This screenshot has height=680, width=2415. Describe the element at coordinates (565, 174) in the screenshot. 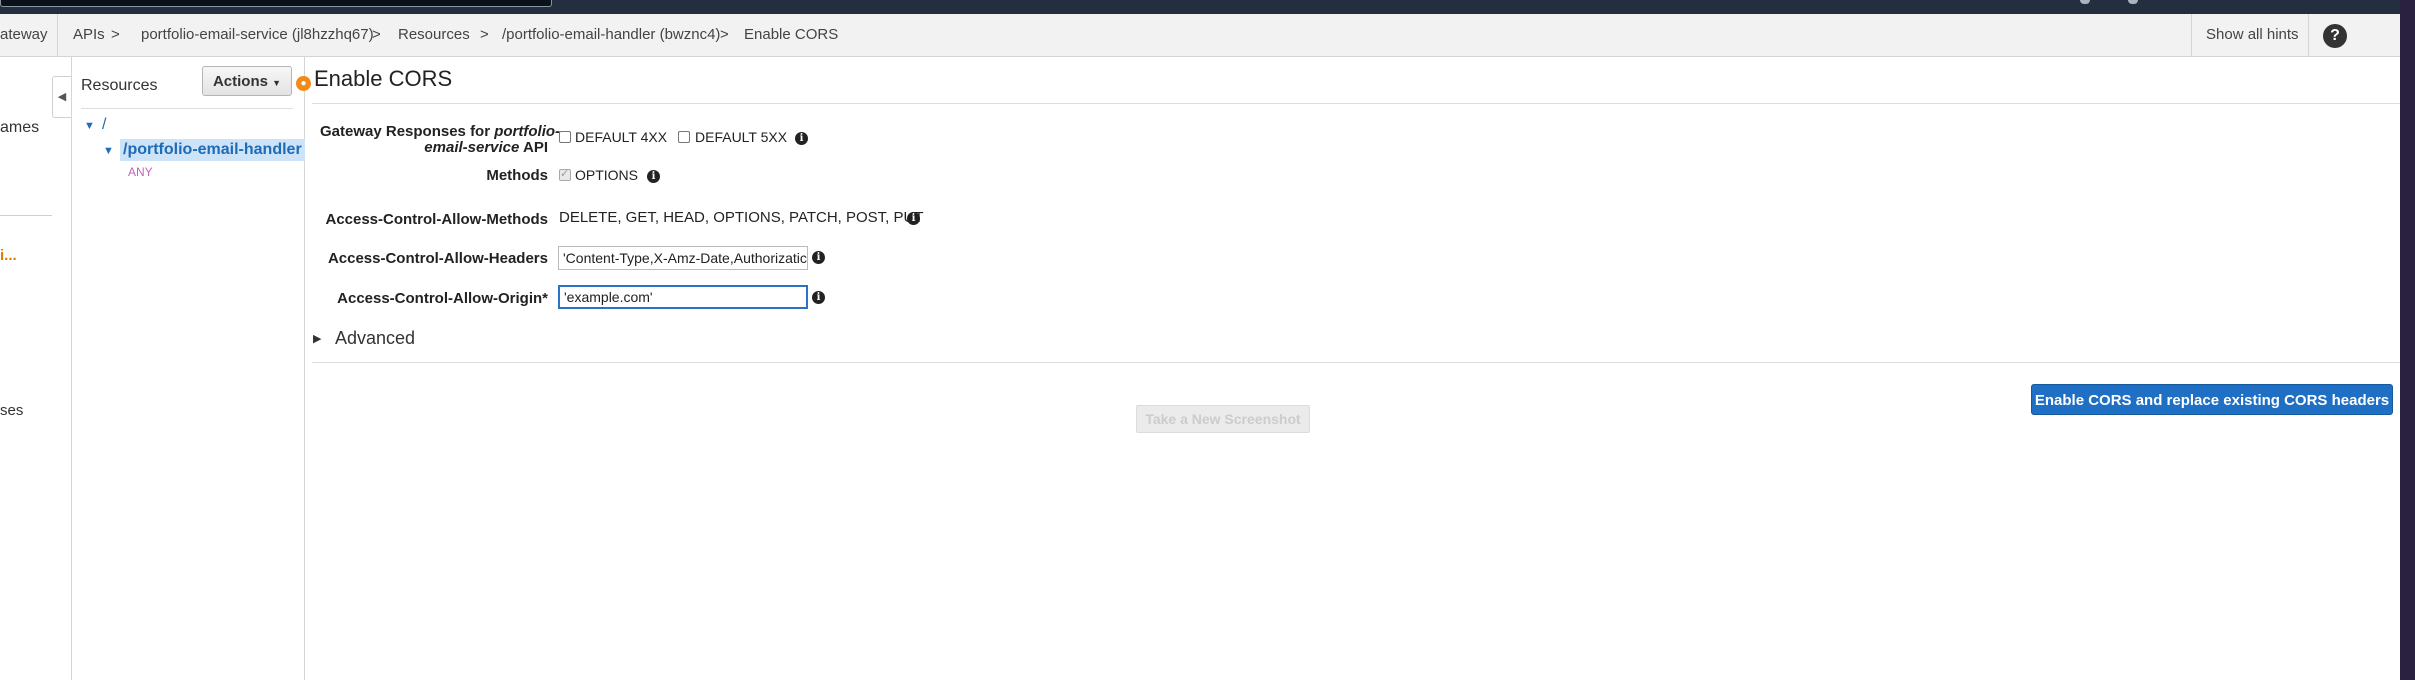

I see `options-method-checkbox` at that location.